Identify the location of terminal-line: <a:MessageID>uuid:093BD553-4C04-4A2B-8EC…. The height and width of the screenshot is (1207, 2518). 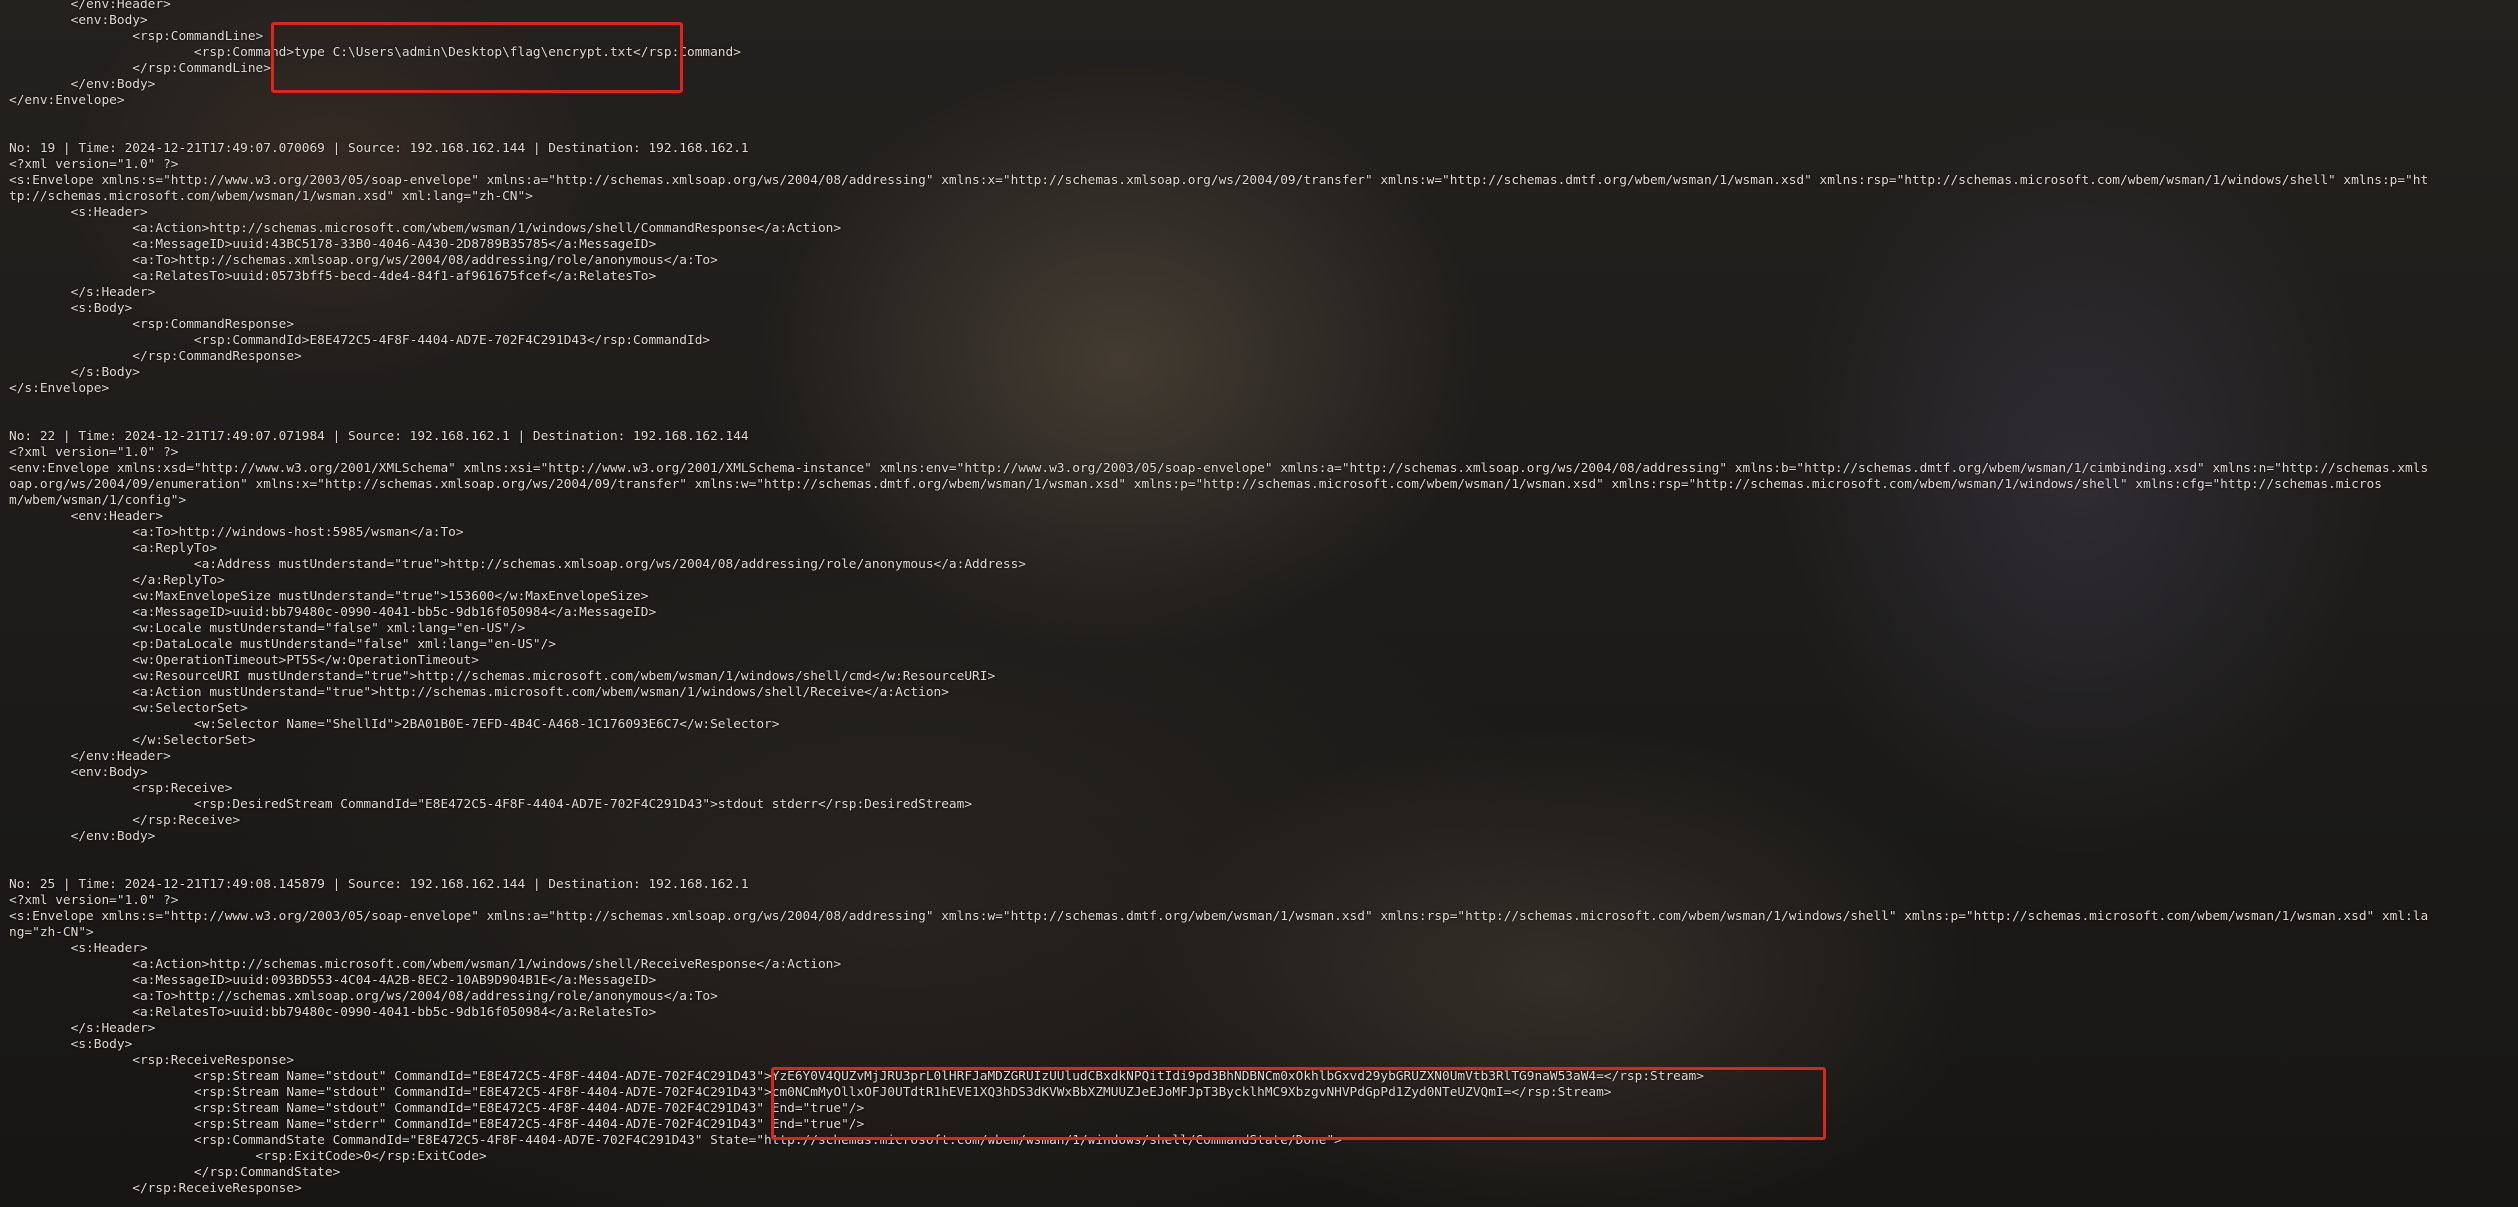
(333, 980).